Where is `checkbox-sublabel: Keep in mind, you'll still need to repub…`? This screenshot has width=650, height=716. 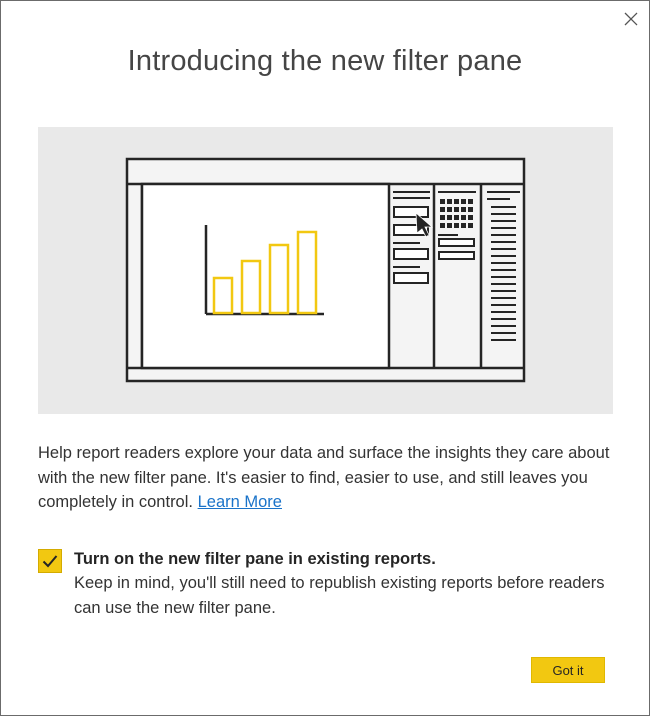 checkbox-sublabel: Keep in mind, you'll still need to repub… is located at coordinates (339, 595).